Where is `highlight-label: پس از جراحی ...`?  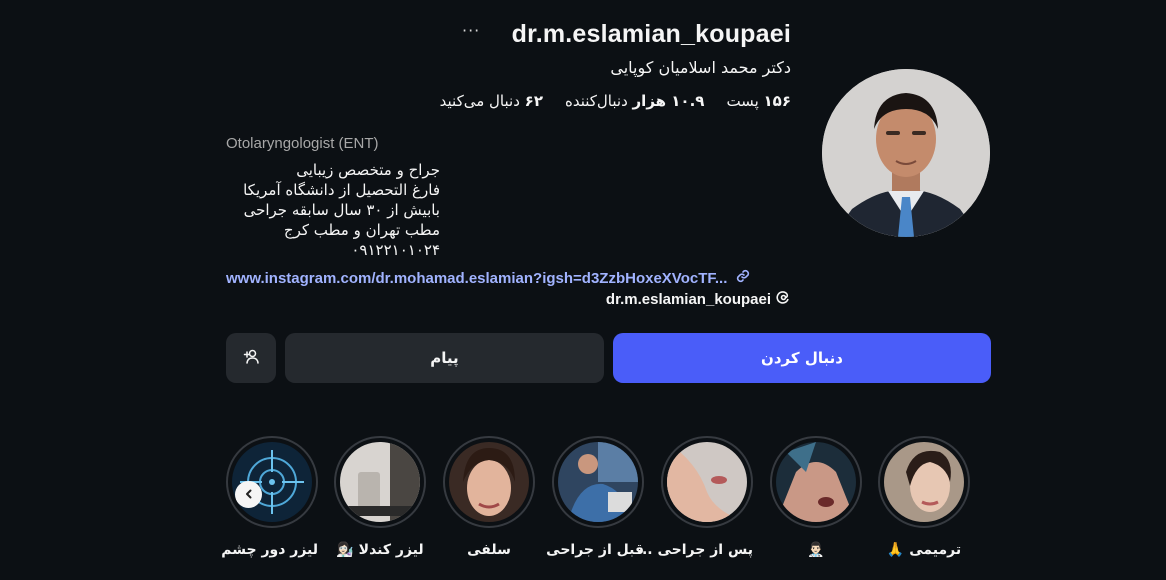
highlight-label: پس از جراحی ... is located at coordinates (694, 550).